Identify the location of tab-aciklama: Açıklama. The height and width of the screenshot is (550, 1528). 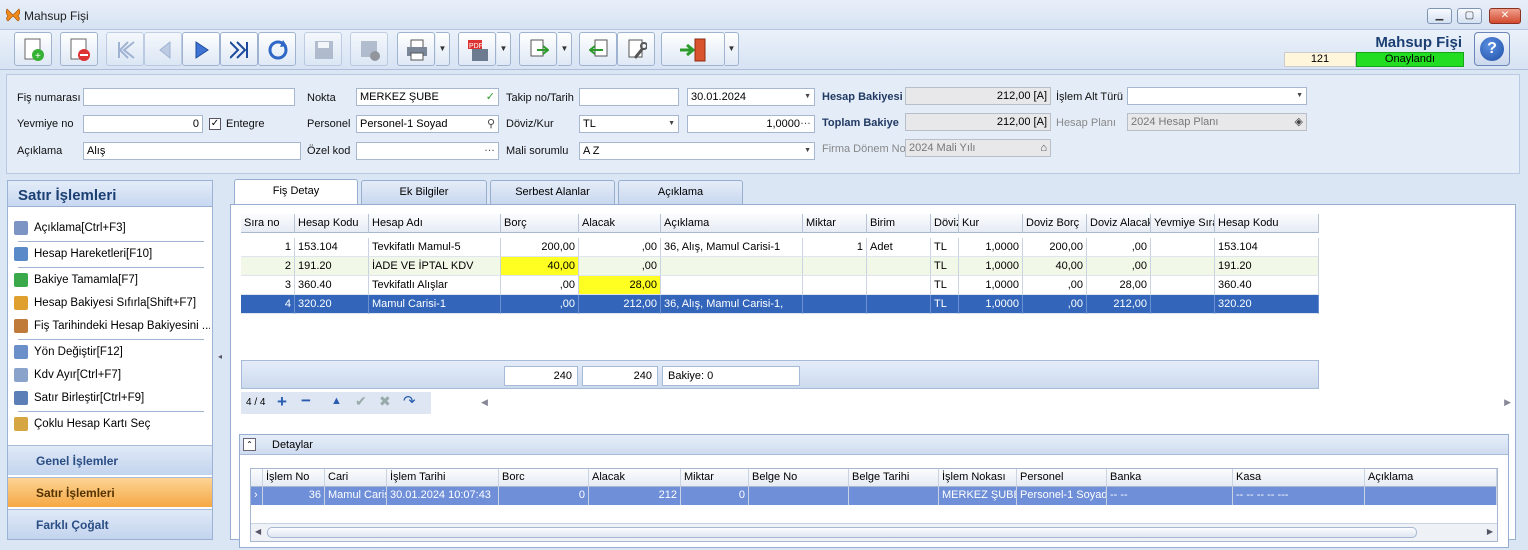
(680, 192).